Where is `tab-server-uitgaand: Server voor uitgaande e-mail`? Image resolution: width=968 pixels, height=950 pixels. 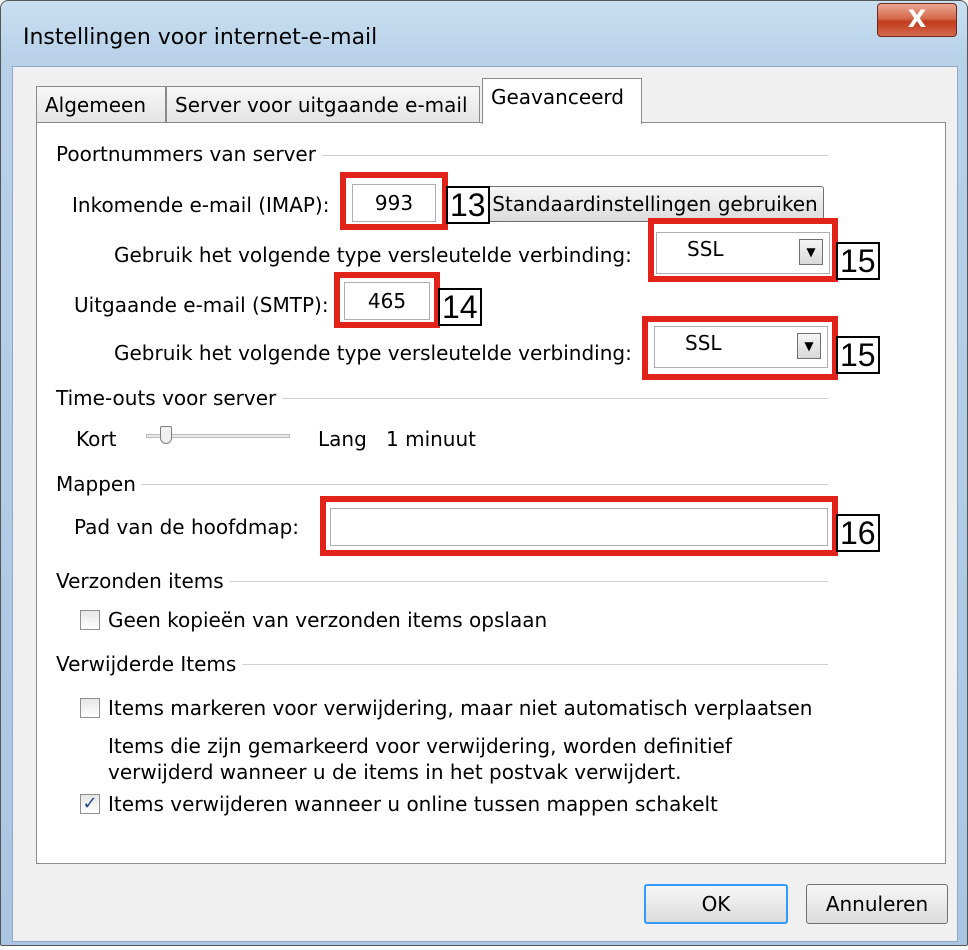 tab-server-uitgaand: Server voor uitgaande e-mail is located at coordinates (323, 104).